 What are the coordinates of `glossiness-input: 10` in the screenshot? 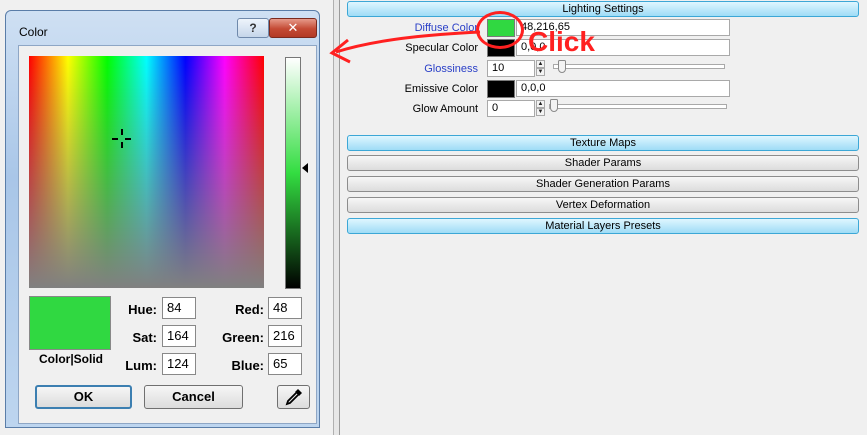 It's located at (511, 68).